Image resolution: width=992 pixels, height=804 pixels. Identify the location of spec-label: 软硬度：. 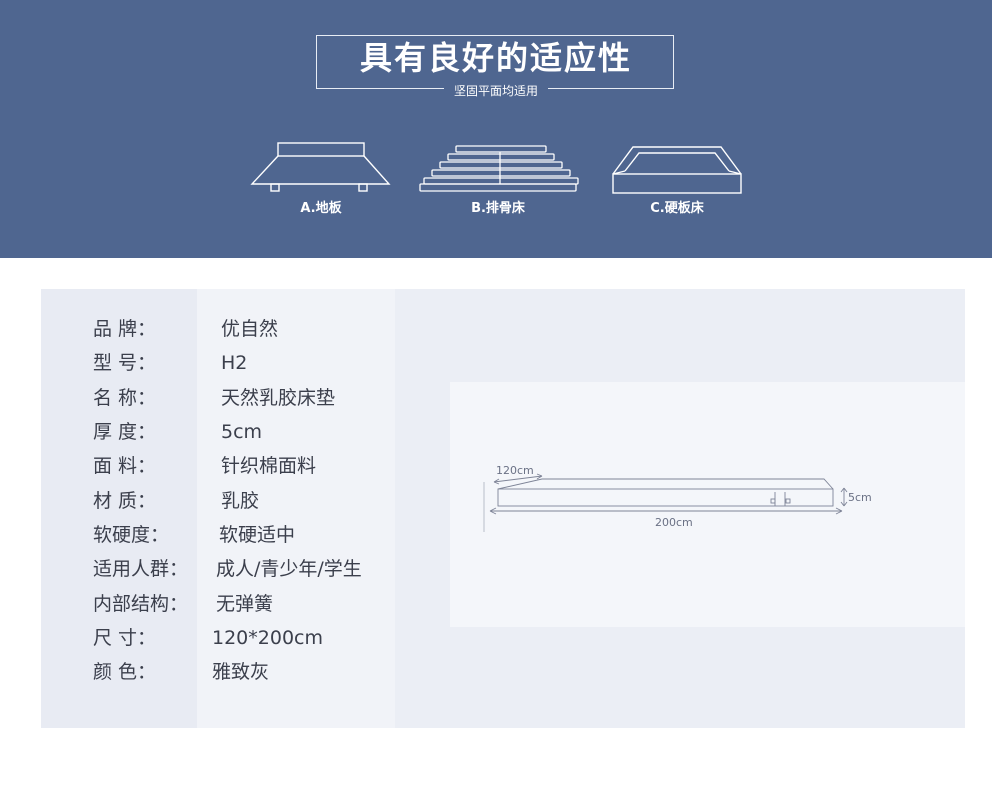
(131, 535).